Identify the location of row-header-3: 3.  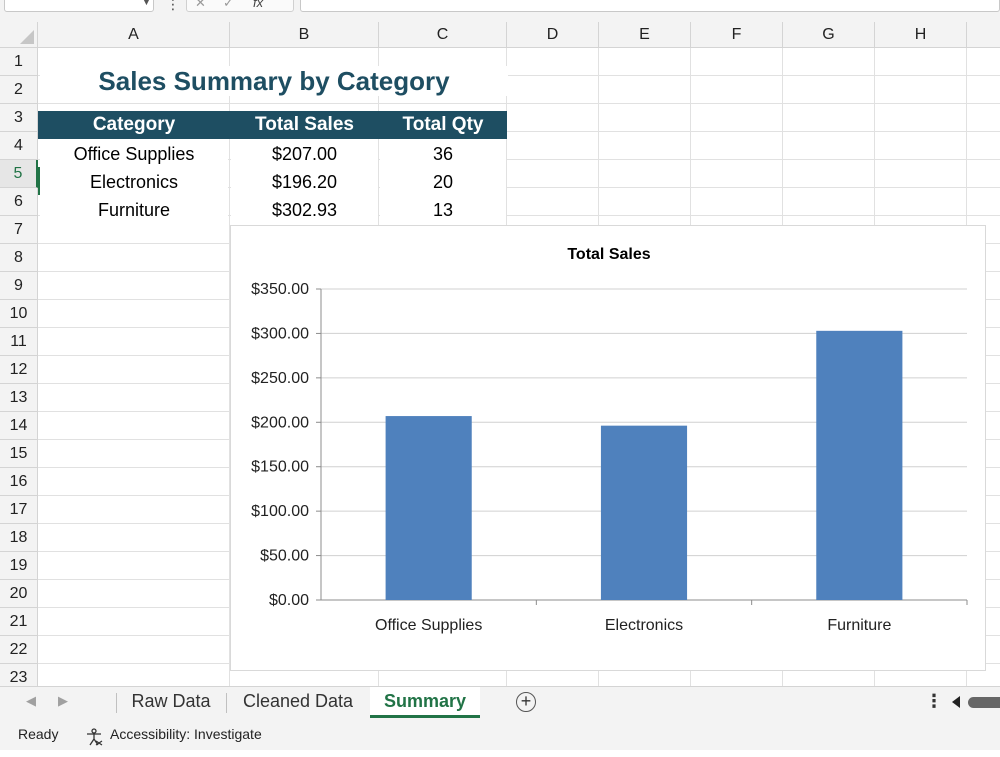
(19, 118).